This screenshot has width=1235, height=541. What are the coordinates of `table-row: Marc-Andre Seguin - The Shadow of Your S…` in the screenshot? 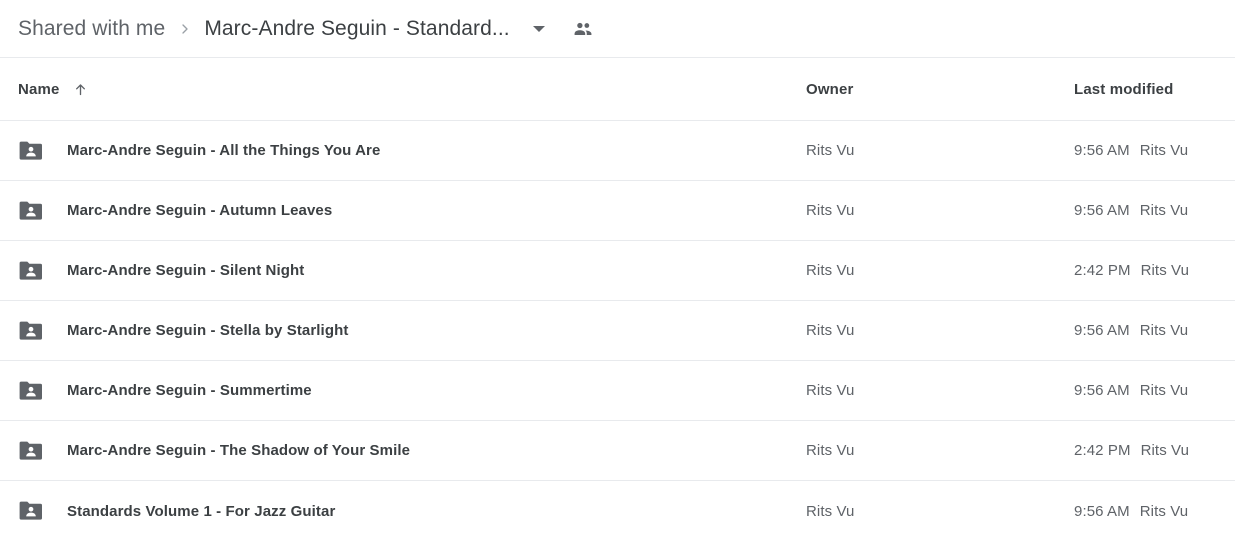 It's located at (617, 451).